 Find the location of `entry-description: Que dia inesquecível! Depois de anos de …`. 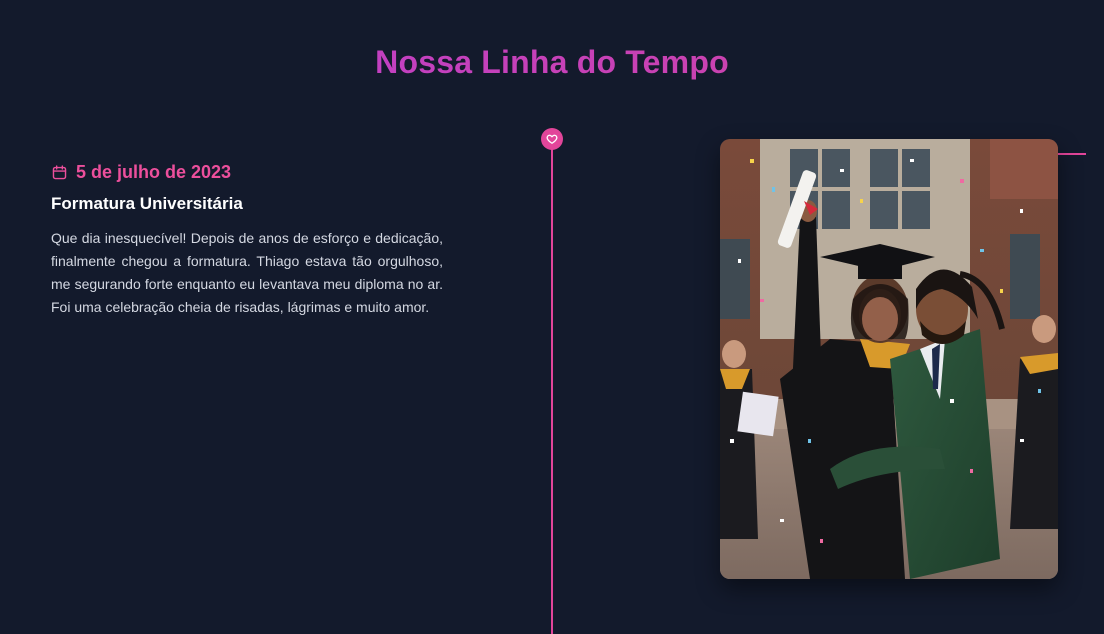

entry-description: Que dia inesquecível! Depois de anos de … is located at coordinates (247, 272).